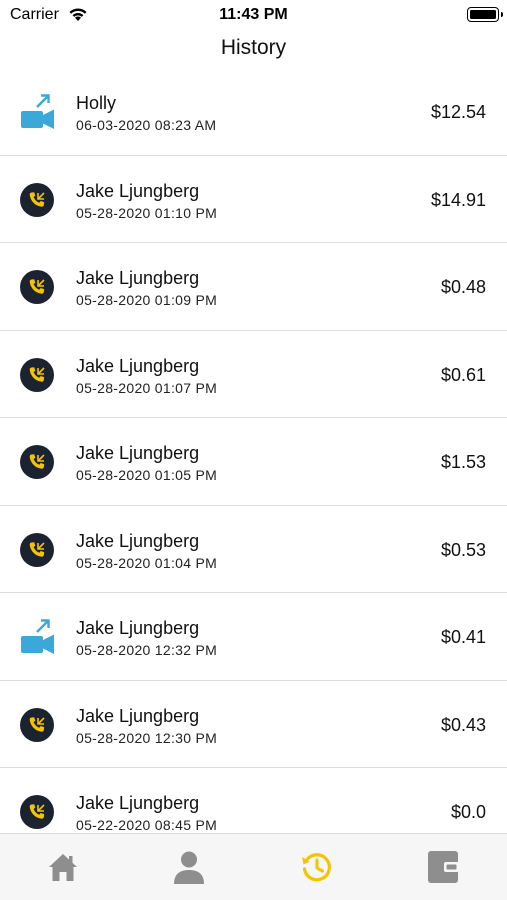 This screenshot has width=507, height=900. I want to click on call-amount: $0.0, so click(468, 812).